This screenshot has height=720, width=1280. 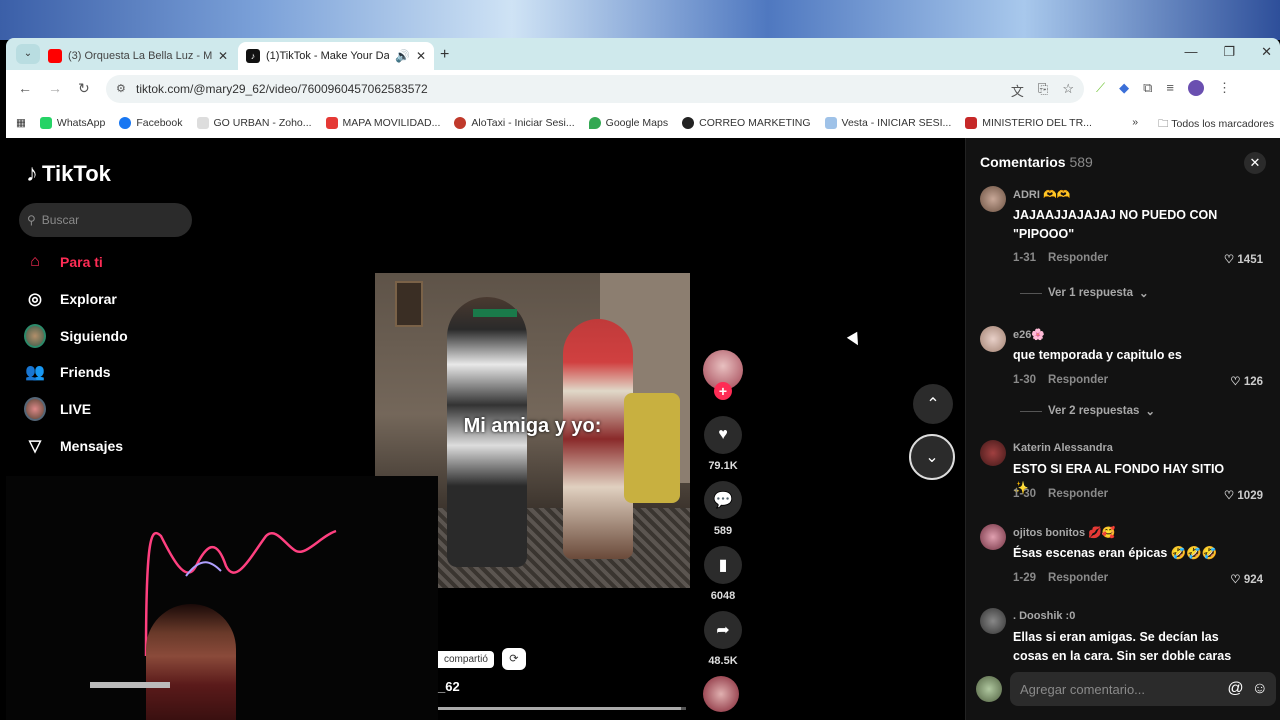 What do you see at coordinates (70, 299) in the screenshot?
I see `nav-explorar: ◎ Explorar` at bounding box center [70, 299].